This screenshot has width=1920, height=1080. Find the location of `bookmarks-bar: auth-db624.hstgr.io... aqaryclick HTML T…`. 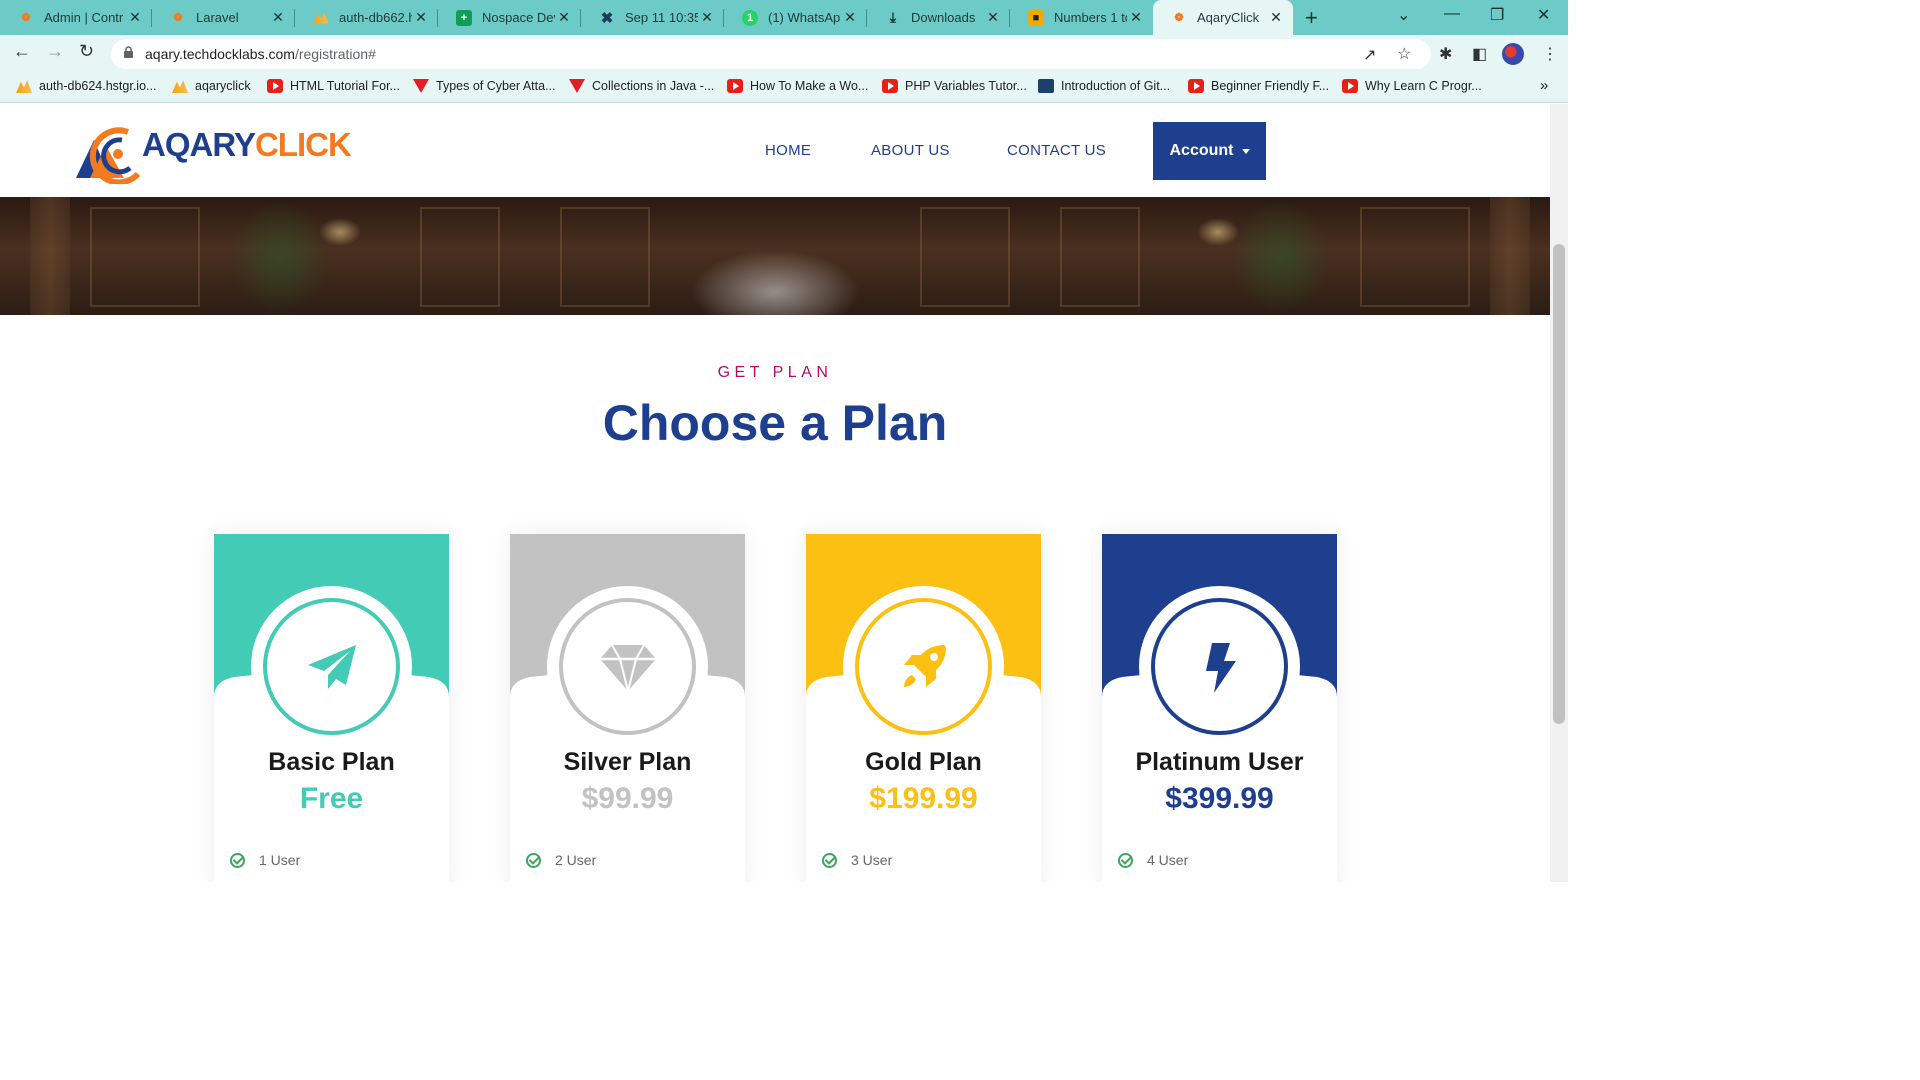

bookmarks-bar: auth-db624.hstgr.io... aqaryclick HTML T… is located at coordinates (784, 88).